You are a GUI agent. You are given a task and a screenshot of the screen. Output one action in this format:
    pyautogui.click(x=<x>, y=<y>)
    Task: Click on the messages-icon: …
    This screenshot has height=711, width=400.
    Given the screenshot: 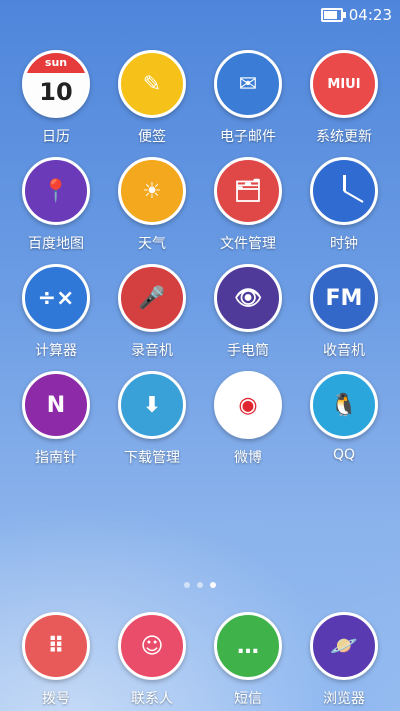 What is the action you would take?
    pyautogui.click(x=248, y=646)
    